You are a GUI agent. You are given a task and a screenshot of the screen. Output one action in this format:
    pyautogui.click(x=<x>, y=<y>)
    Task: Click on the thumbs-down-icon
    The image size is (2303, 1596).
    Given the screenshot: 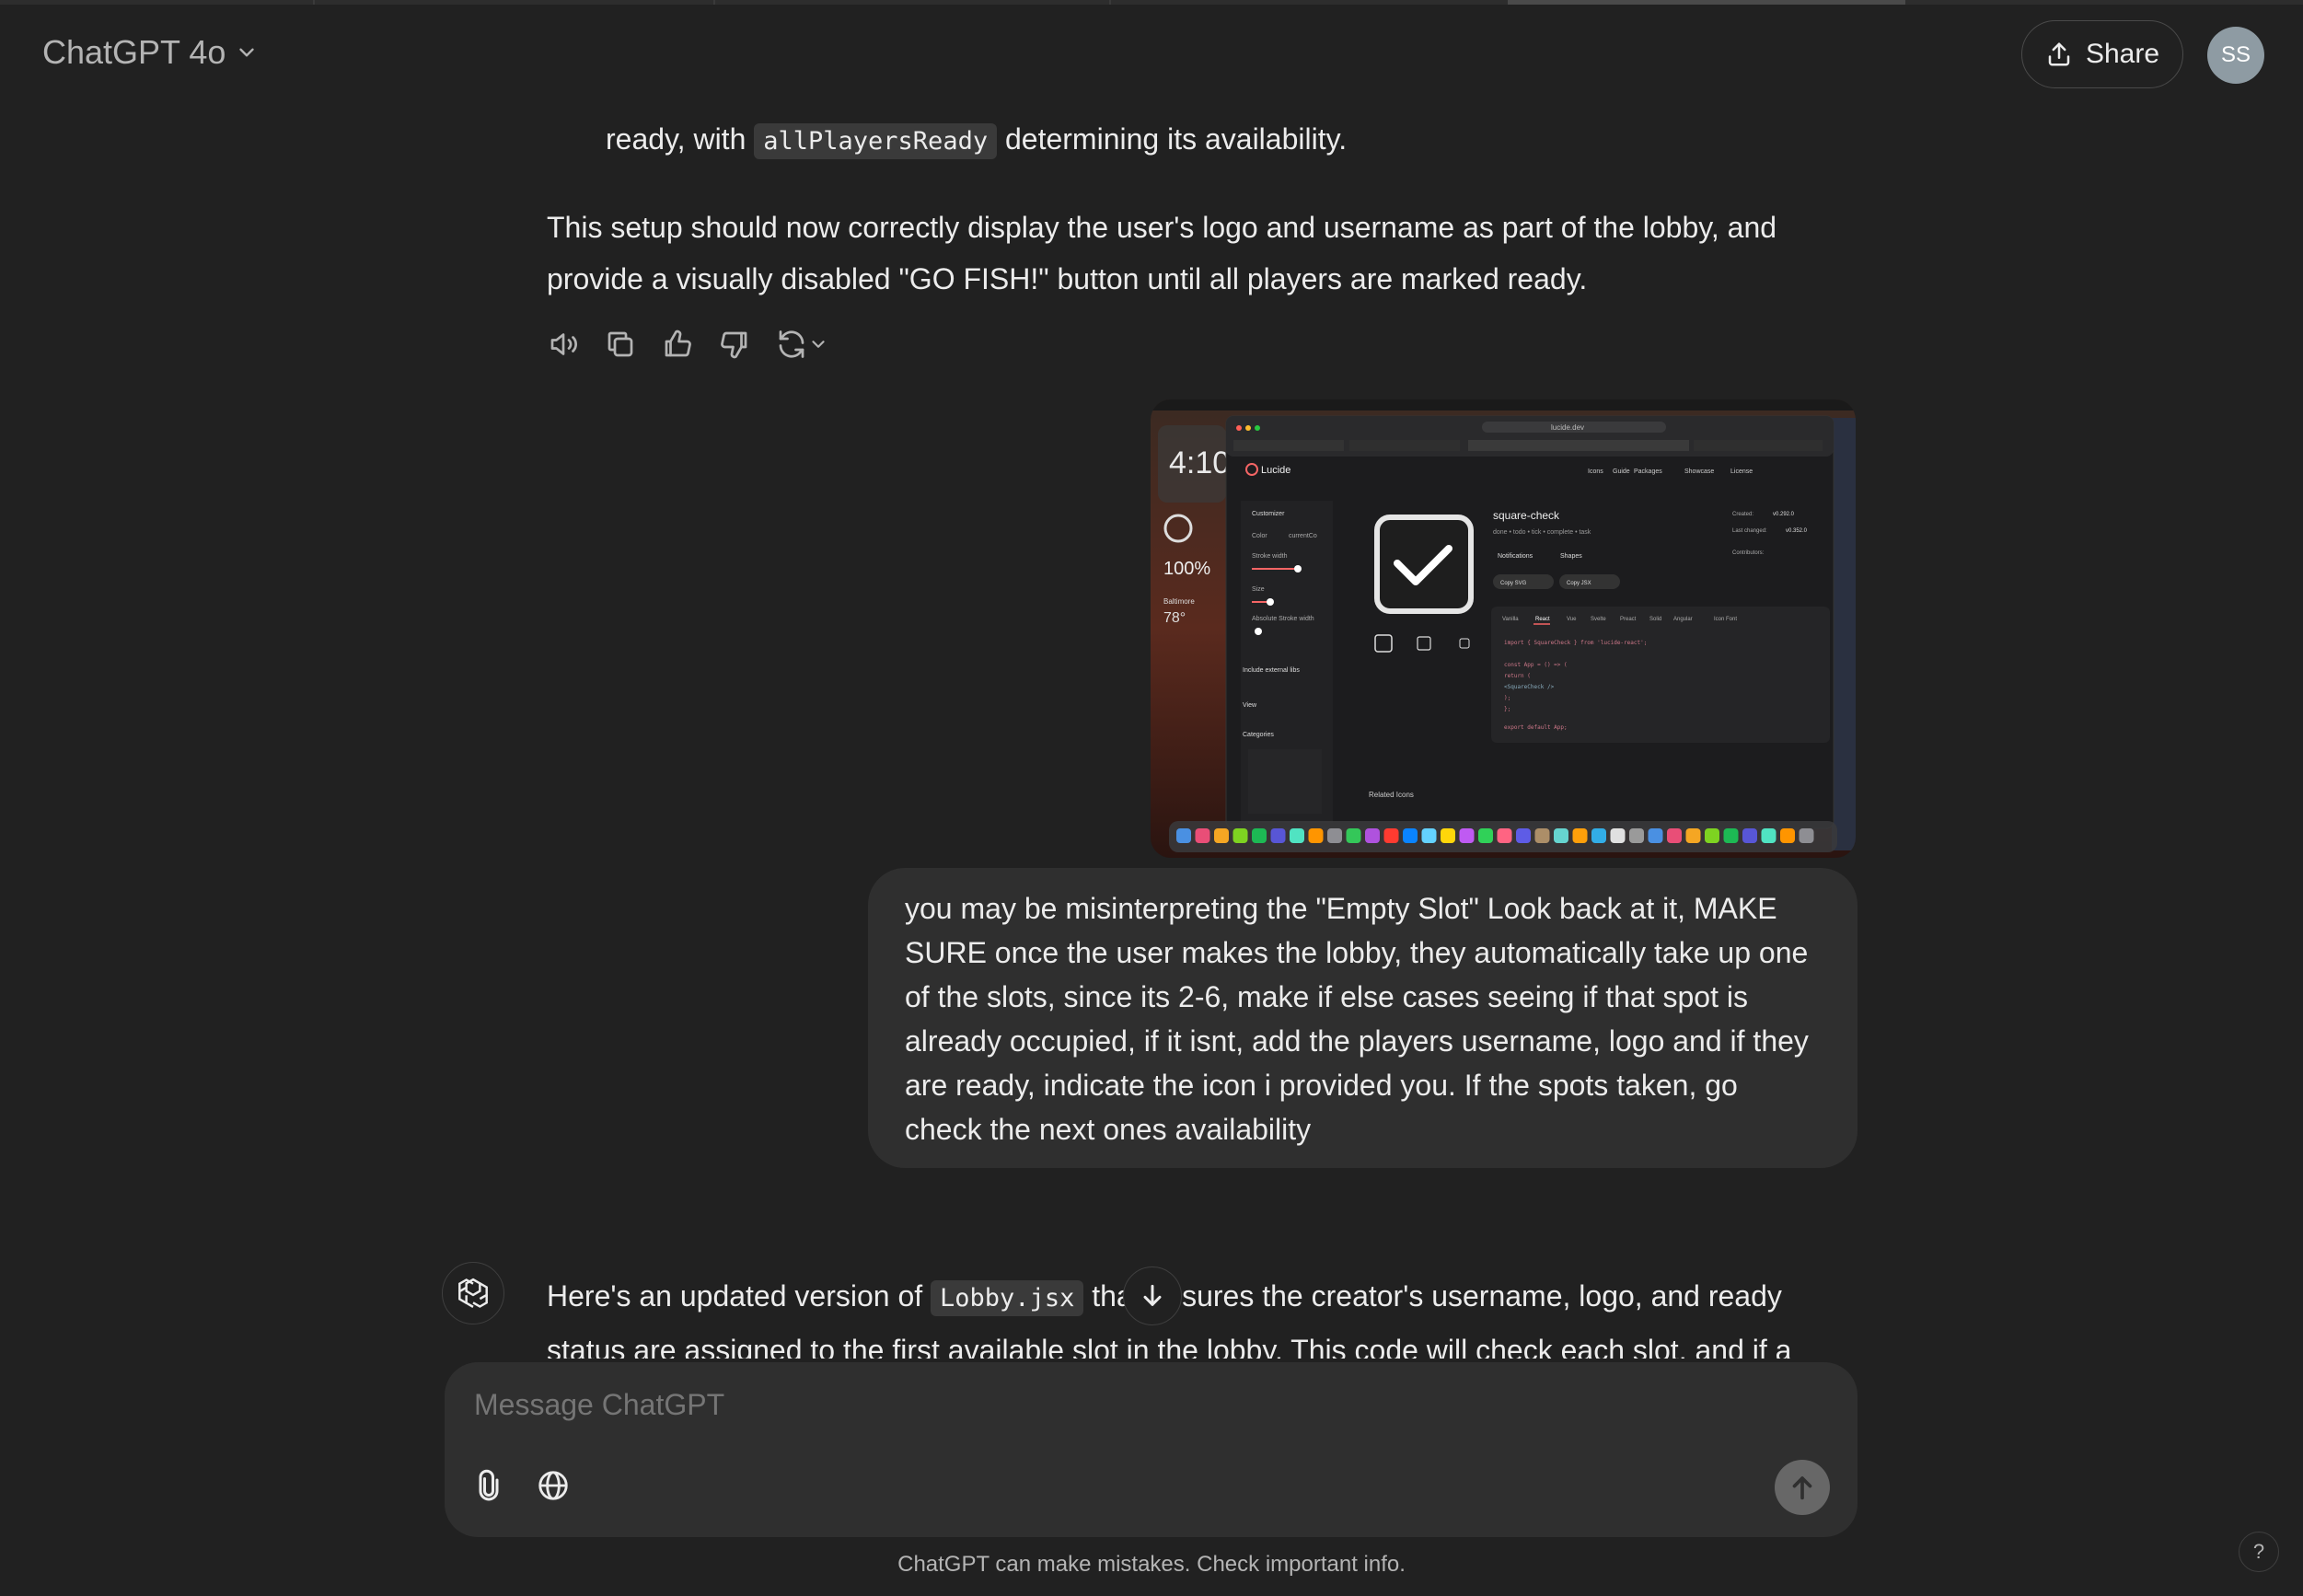 What is the action you would take?
    pyautogui.click(x=734, y=344)
    